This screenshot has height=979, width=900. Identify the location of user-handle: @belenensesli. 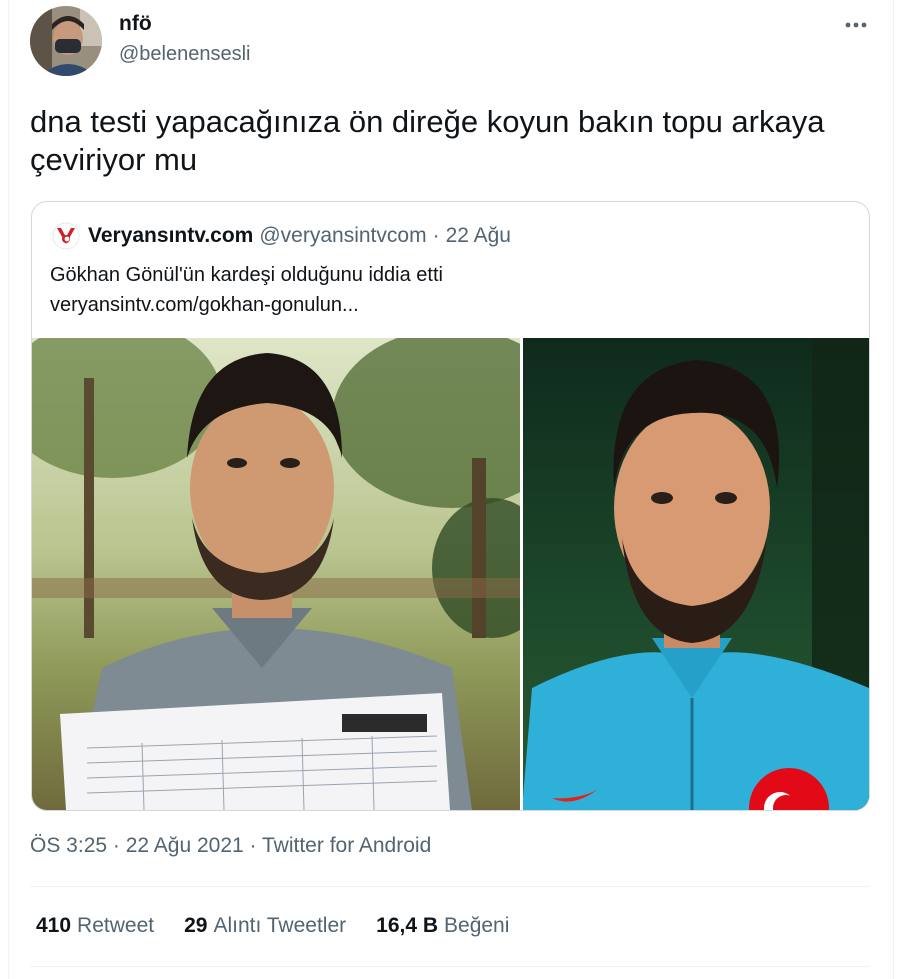
(185, 54).